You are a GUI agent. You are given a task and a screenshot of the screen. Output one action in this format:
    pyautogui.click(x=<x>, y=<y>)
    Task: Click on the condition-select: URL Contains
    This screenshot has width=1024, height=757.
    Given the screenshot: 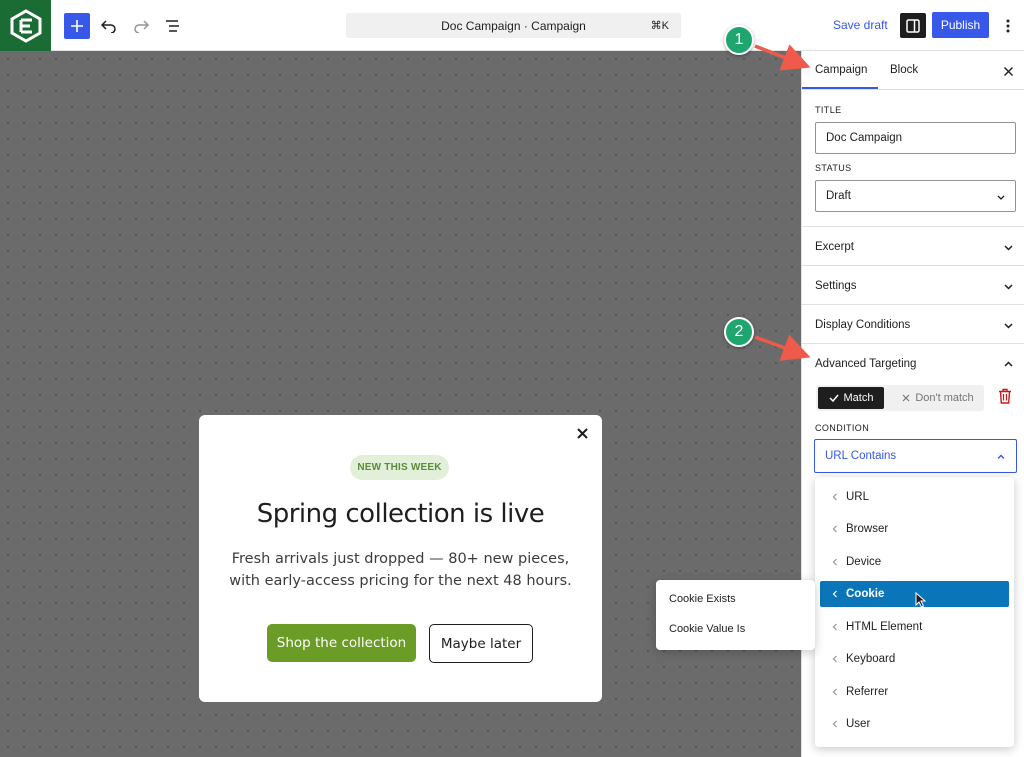 What is the action you would take?
    pyautogui.click(x=915, y=456)
    